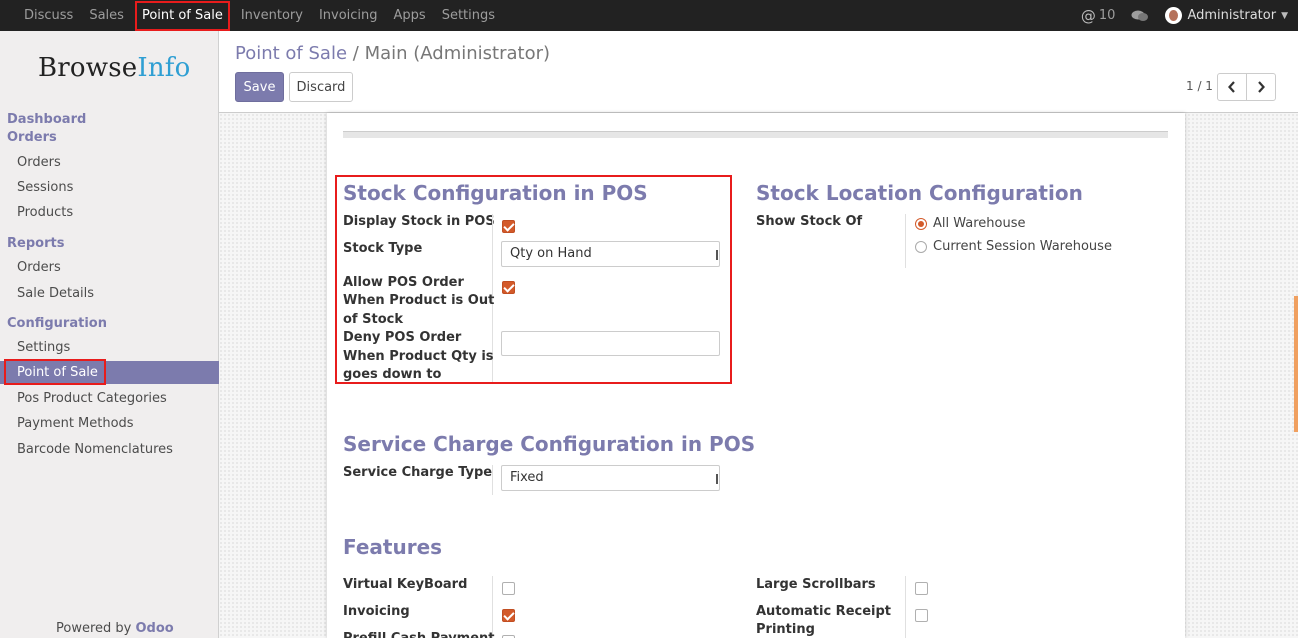 The height and width of the screenshot is (638, 1298). What do you see at coordinates (921, 224) in the screenshot?
I see `radio-all-warehouse` at bounding box center [921, 224].